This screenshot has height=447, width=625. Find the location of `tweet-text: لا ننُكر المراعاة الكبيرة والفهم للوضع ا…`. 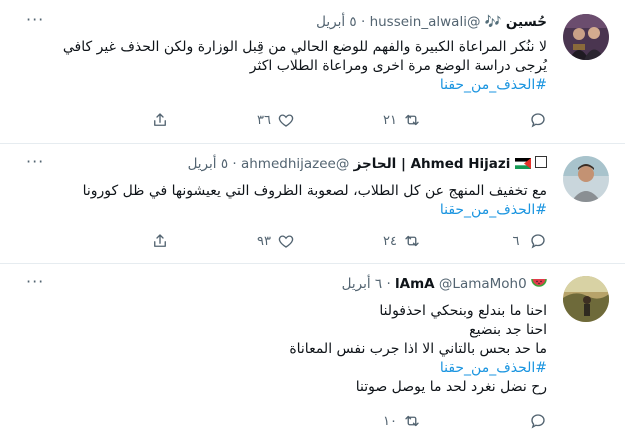

tweet-text: لا ننُكر المراعاة الكبيرة والفهم للوضع ا… is located at coordinates (287, 66).